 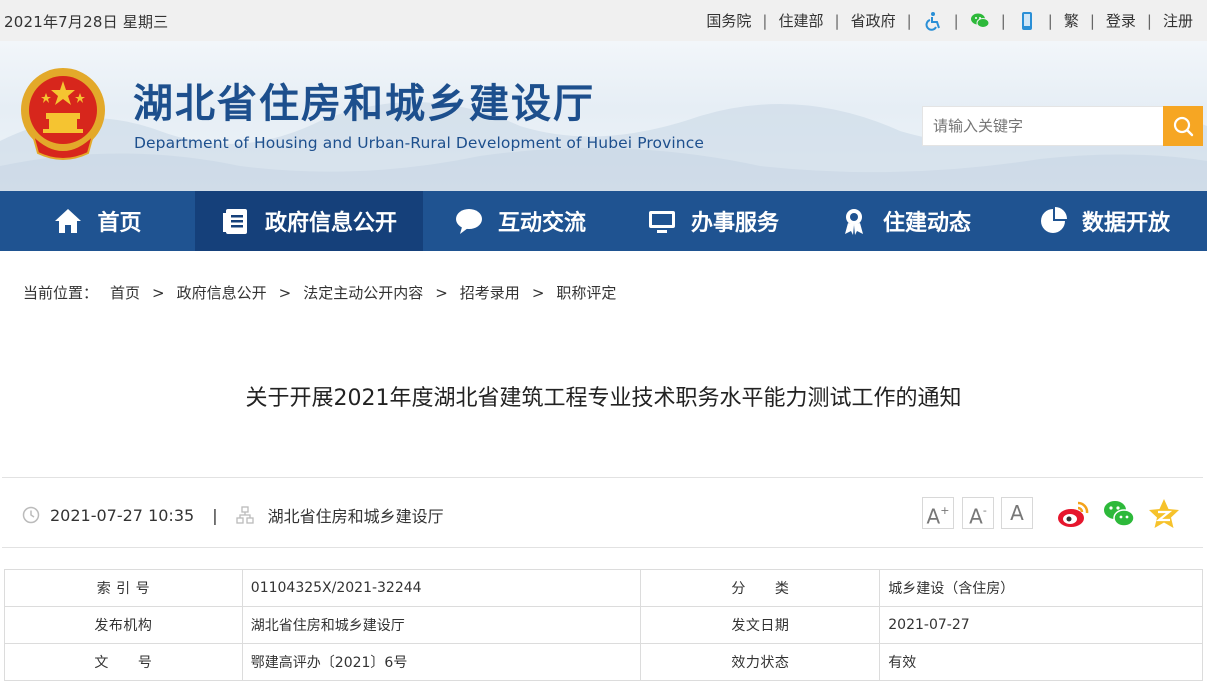 I want to click on award-ribbon-icon, so click(x=853, y=222).